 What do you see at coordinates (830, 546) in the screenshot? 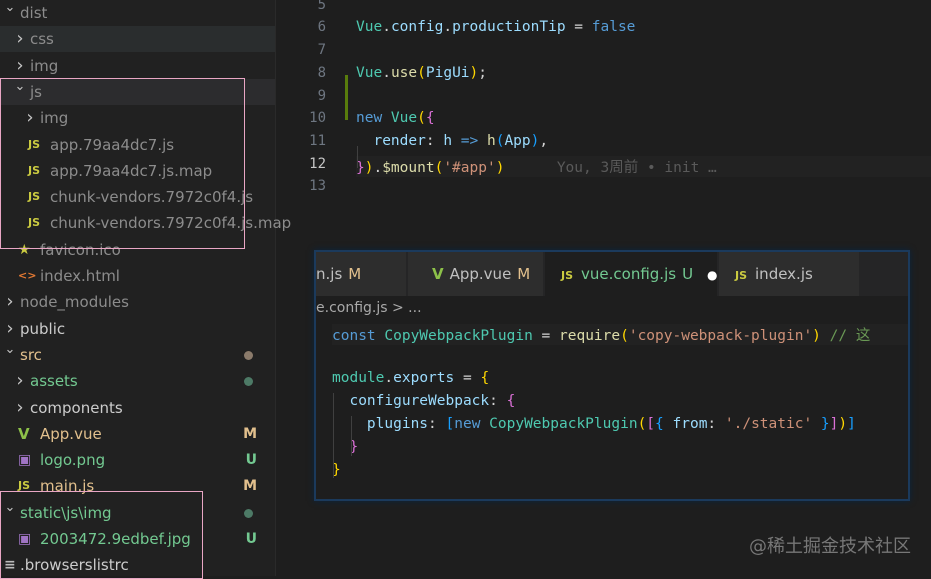
I see `watermark: @稀土掘金技术社区` at bounding box center [830, 546].